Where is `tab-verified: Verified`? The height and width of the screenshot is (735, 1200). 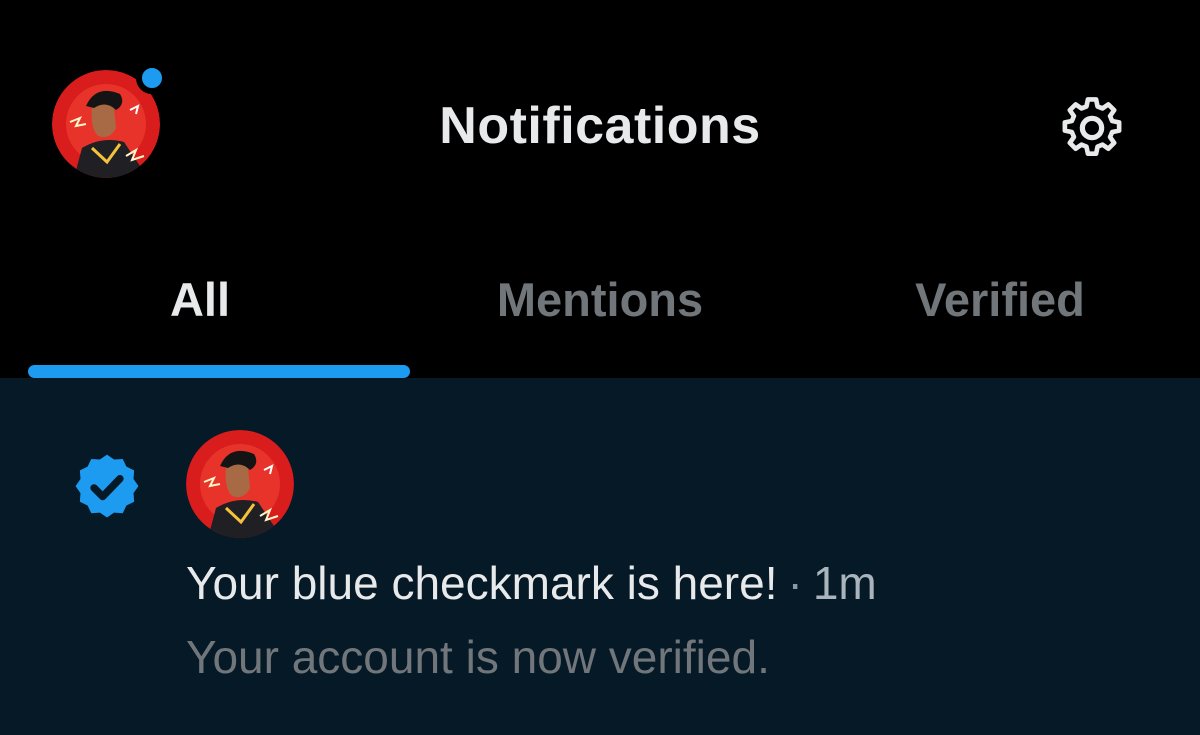 tab-verified: Verified is located at coordinates (1000, 314).